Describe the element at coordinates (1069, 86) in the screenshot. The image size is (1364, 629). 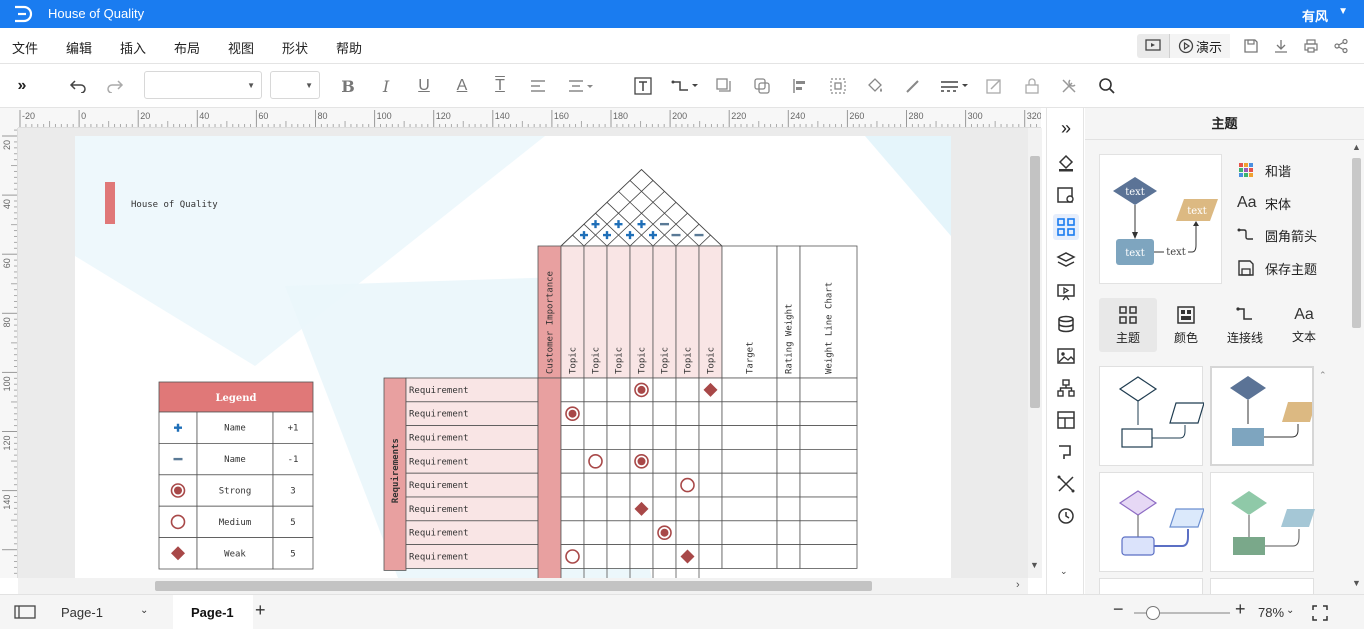
I see `tools-icon` at that location.